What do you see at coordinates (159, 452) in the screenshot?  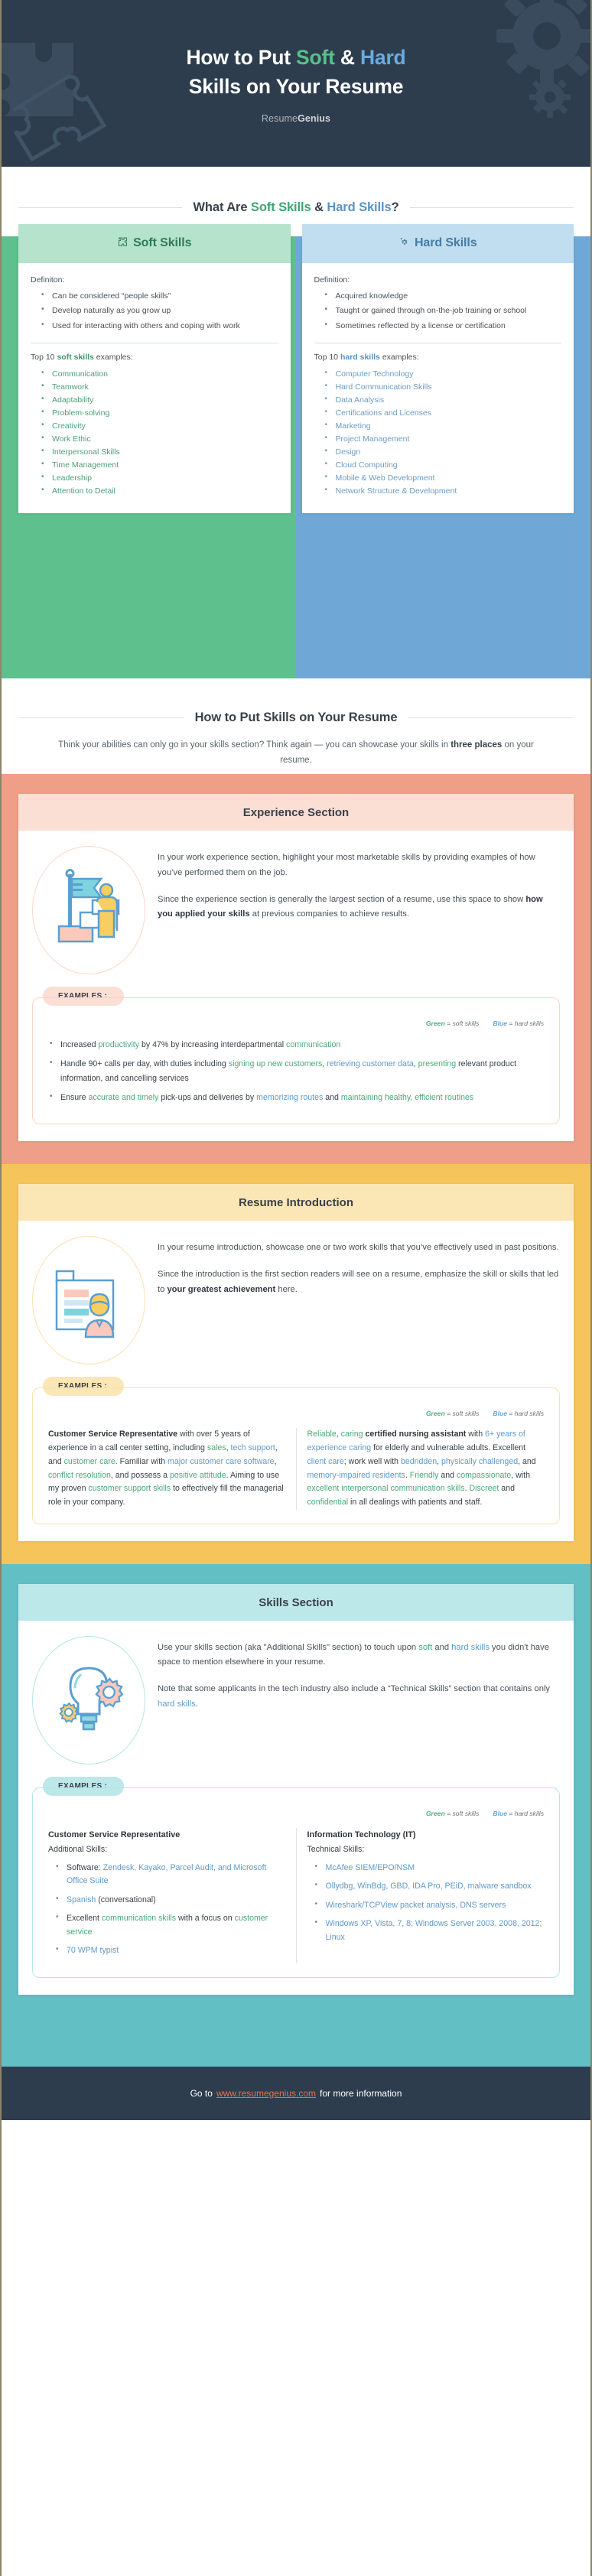 I see `list-item: Interpersonal Skills` at bounding box center [159, 452].